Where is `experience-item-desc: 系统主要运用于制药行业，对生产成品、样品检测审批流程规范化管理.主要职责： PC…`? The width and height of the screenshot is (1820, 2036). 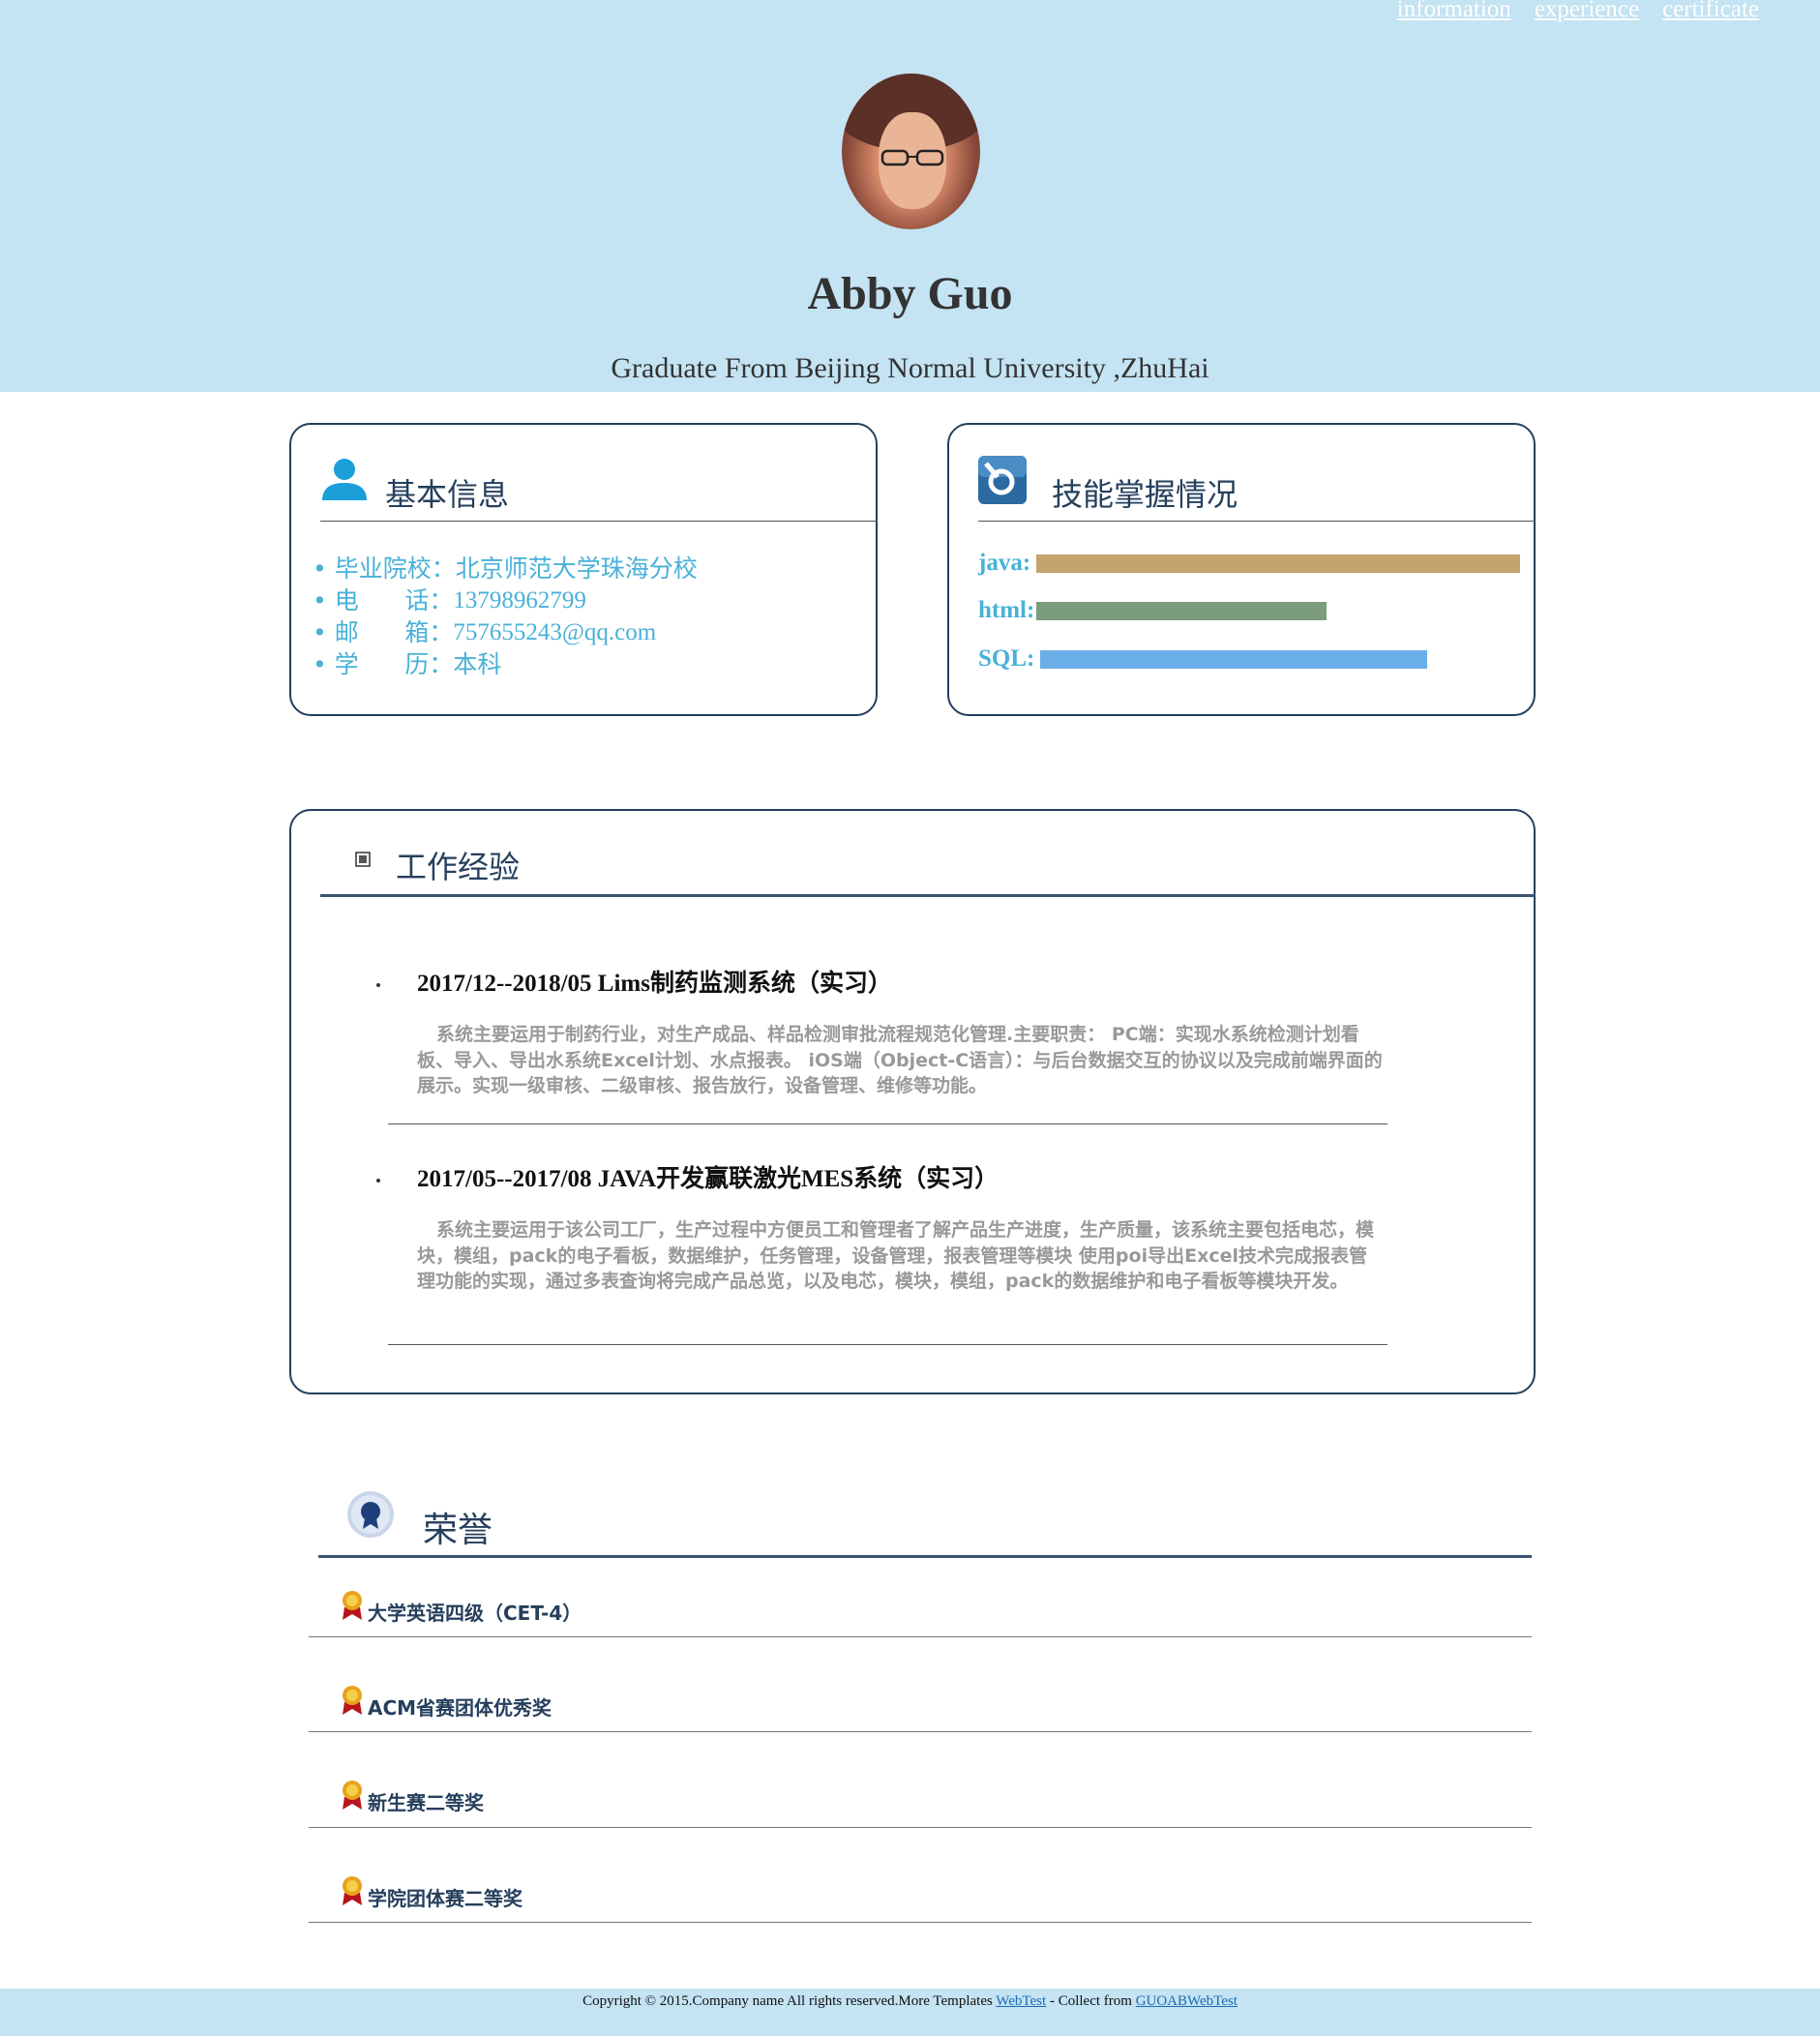 experience-item-desc: 系统主要运用于制药行业，对生产成品、样品检测审批流程规范化管理.主要职责： PC… is located at coordinates (900, 1060).